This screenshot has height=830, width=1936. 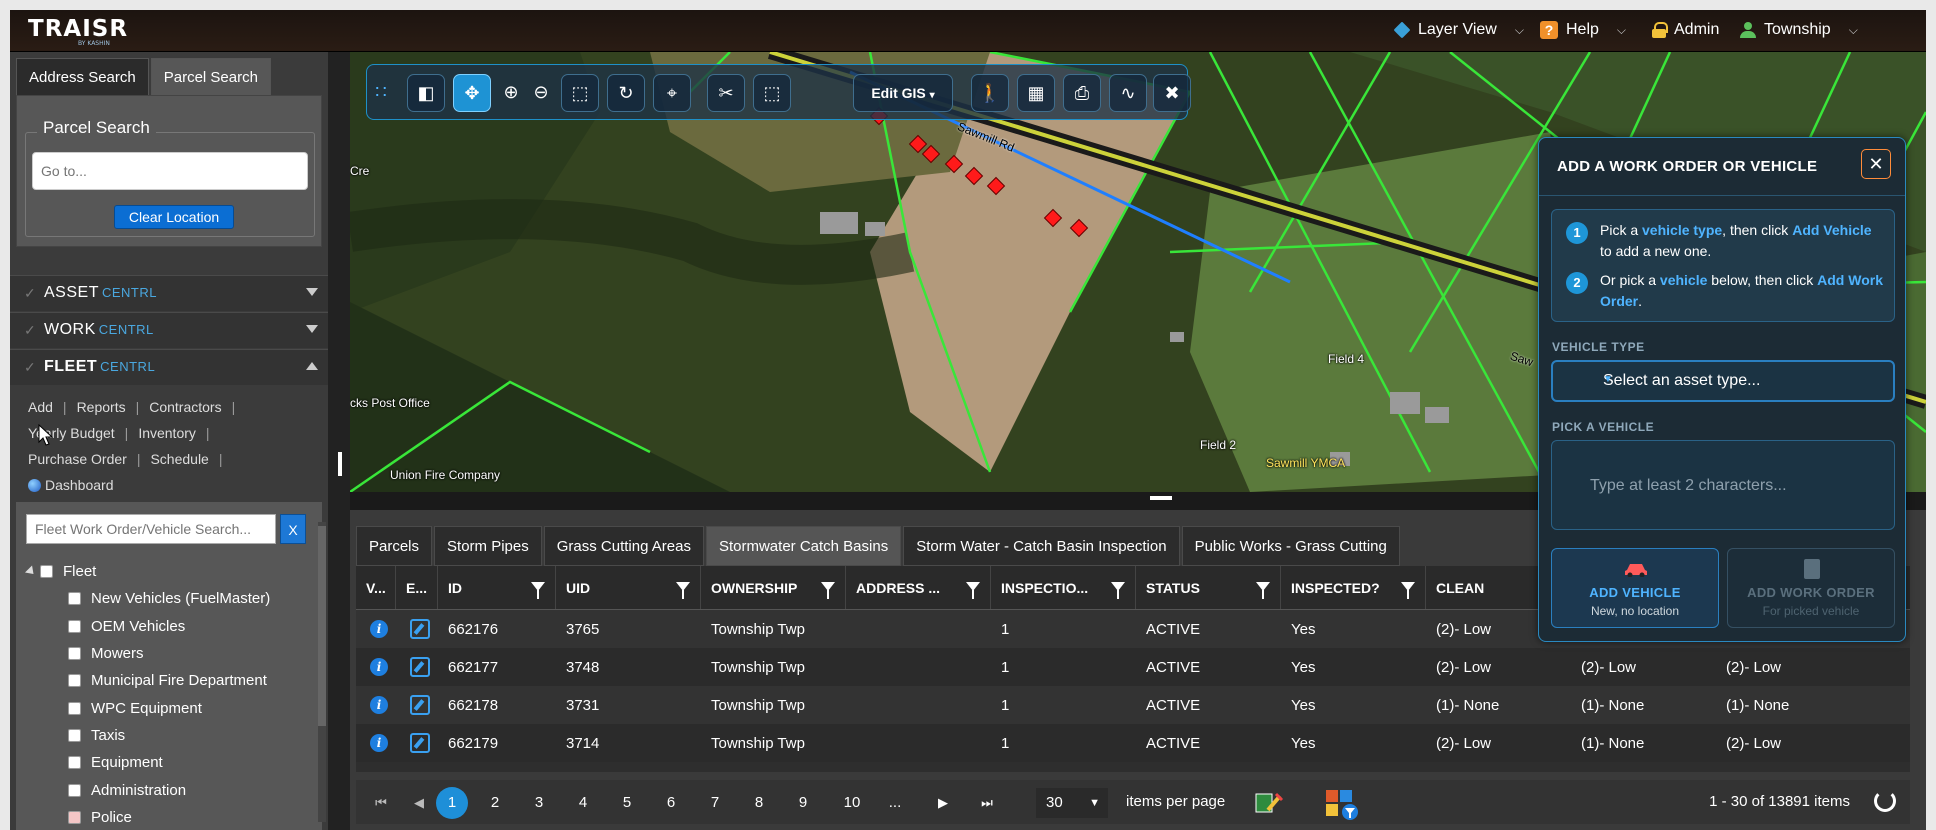 What do you see at coordinates (340, 464) in the screenshot?
I see `splitter-handle` at bounding box center [340, 464].